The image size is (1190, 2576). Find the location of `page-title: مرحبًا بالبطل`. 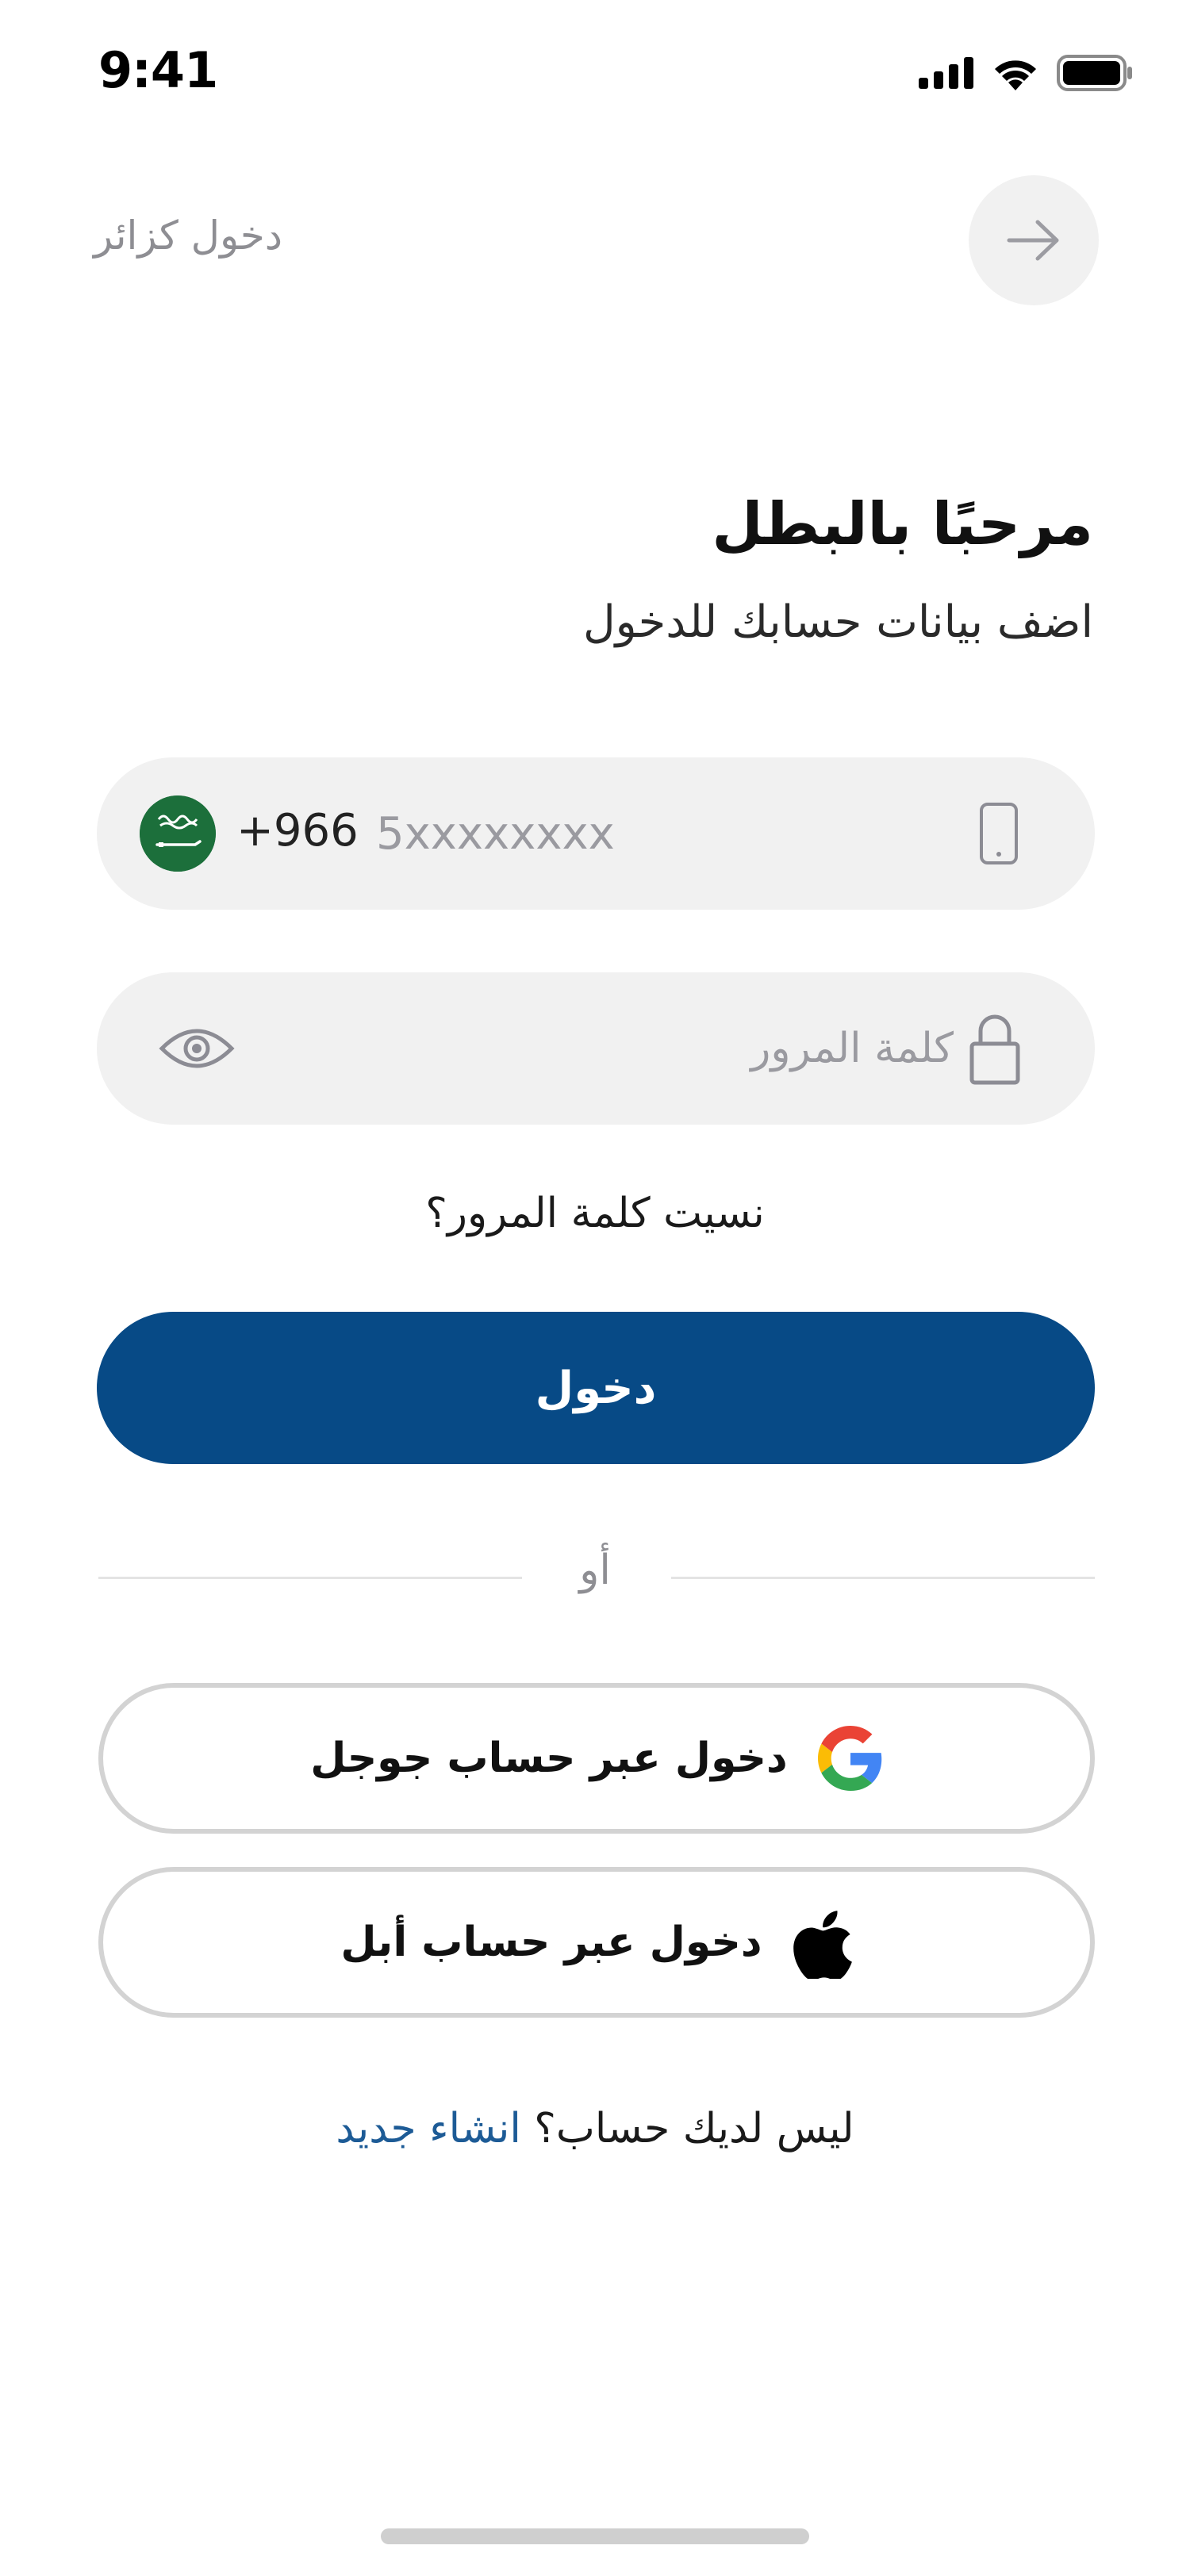

page-title: مرحبًا بالبطل is located at coordinates (902, 524).